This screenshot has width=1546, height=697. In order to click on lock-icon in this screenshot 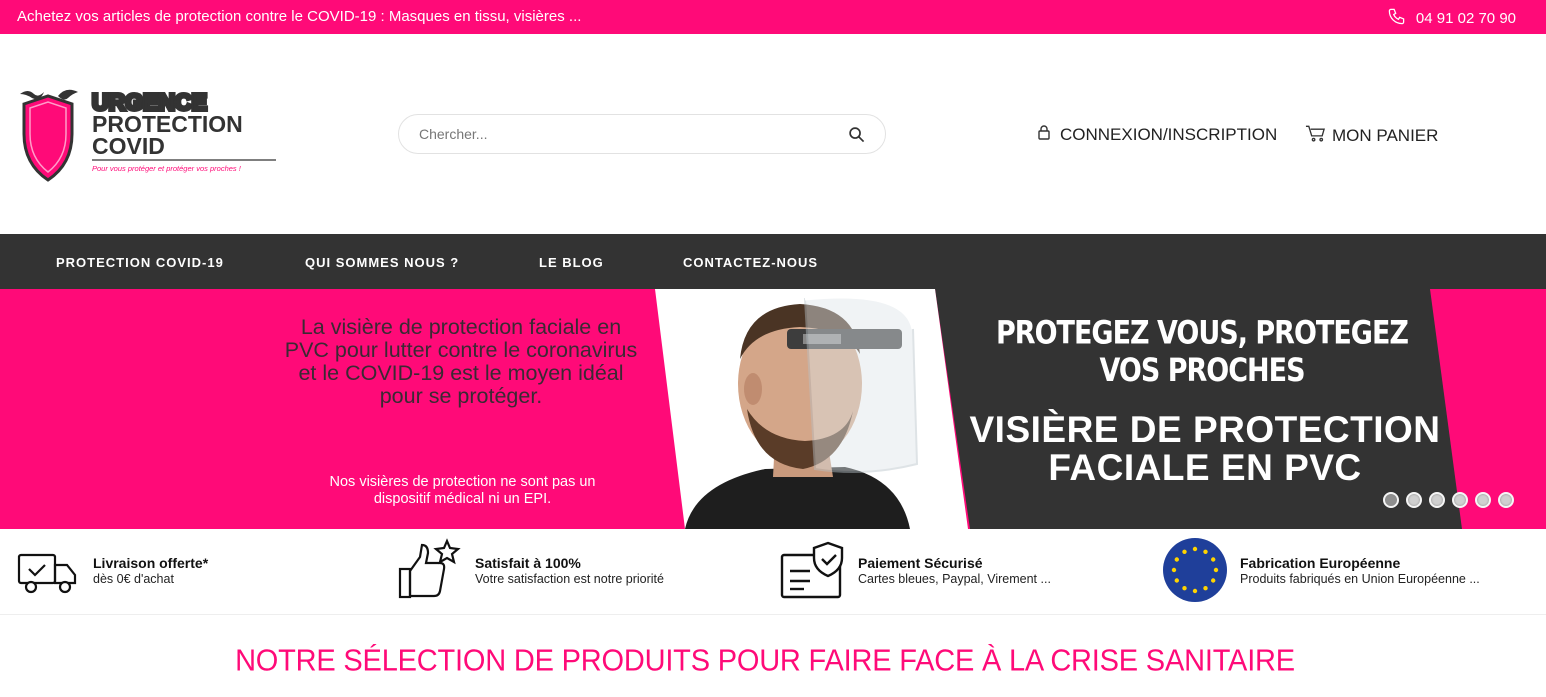, I will do `click(1044, 134)`.